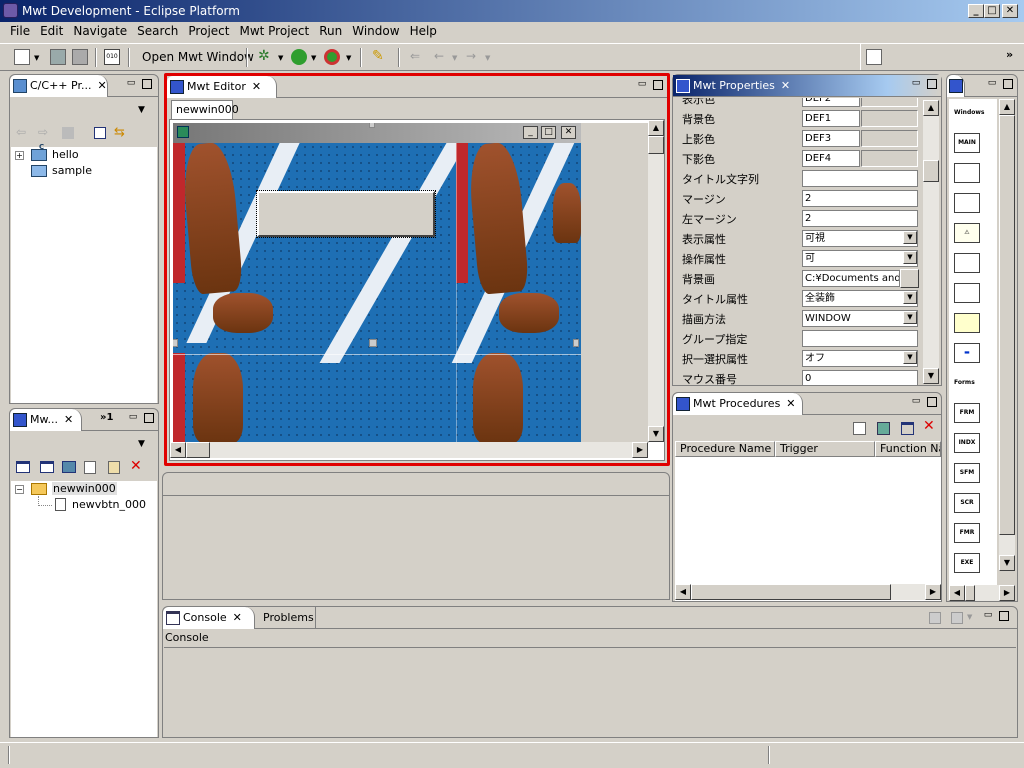 Image resolution: width=1024 pixels, height=768 pixels. What do you see at coordinates (735, 86) in the screenshot?
I see `tab-mwt-properties: Mwt Properties ✕` at bounding box center [735, 86].